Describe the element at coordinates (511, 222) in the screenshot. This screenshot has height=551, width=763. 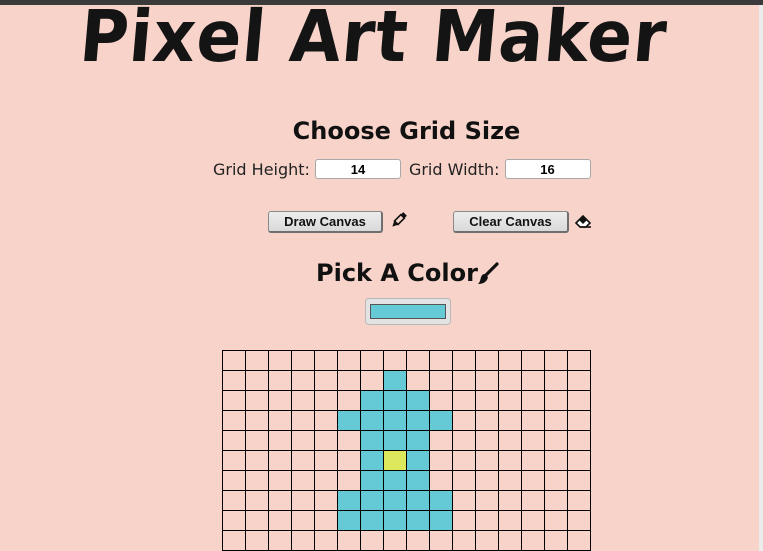
I see `clear-canvas-button: Clear Canvas` at that location.